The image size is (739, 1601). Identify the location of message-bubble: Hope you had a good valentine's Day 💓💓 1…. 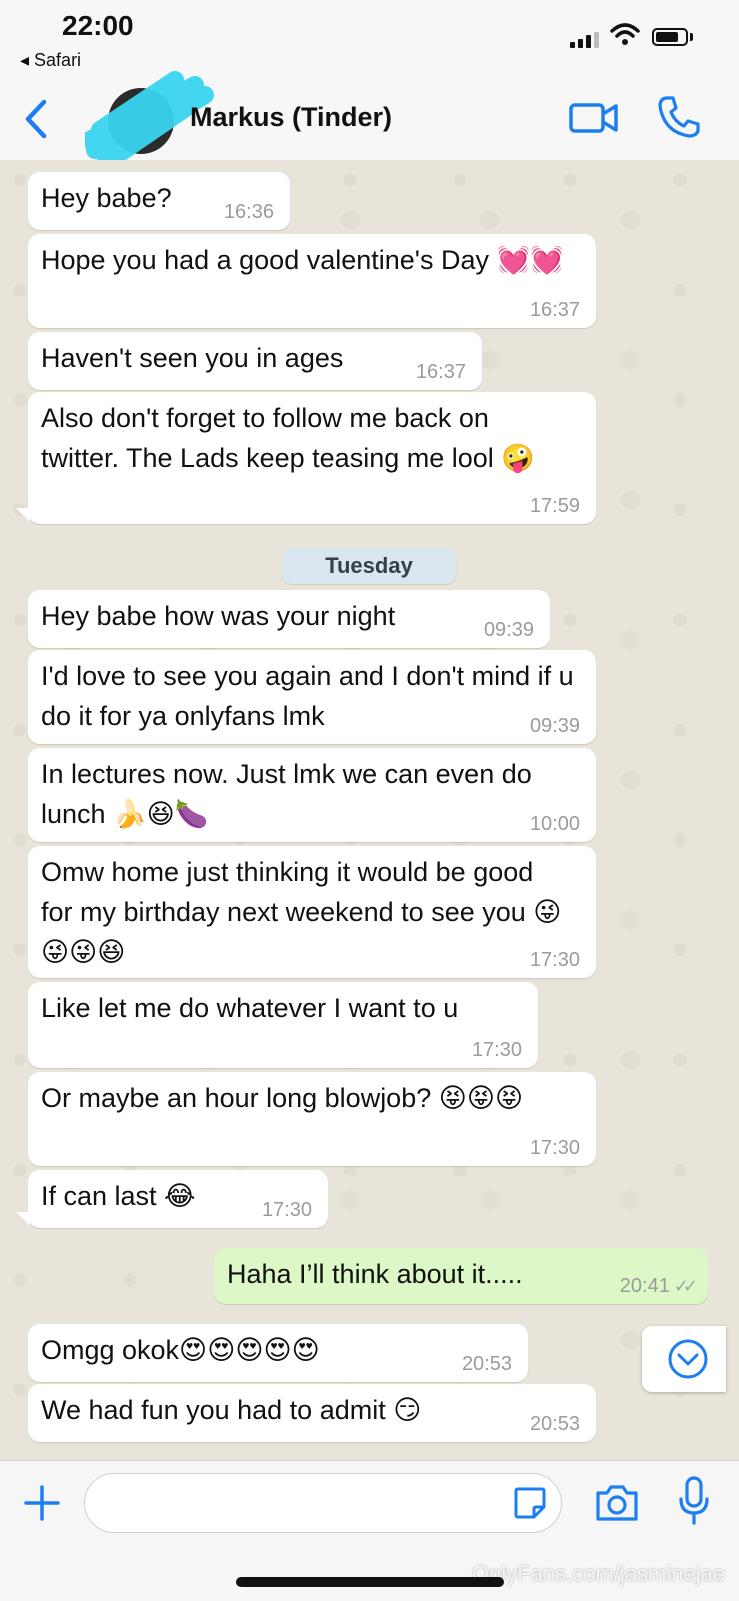
(312, 281).